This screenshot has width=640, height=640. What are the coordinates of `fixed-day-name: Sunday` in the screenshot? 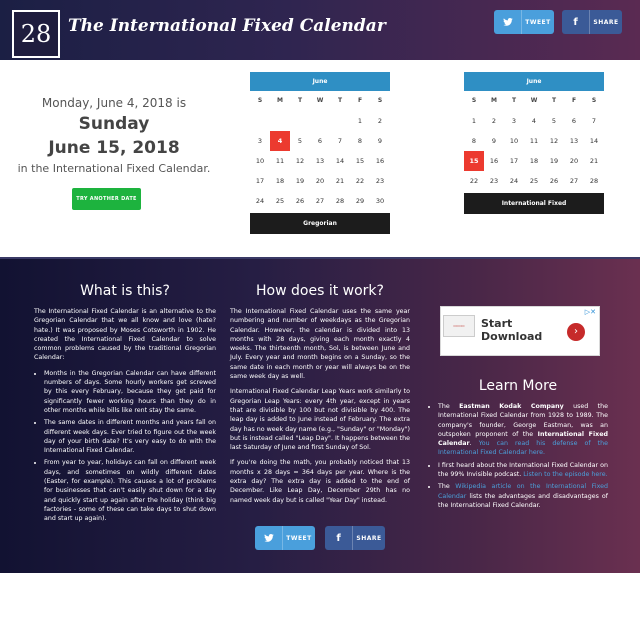 It's located at (114, 124).